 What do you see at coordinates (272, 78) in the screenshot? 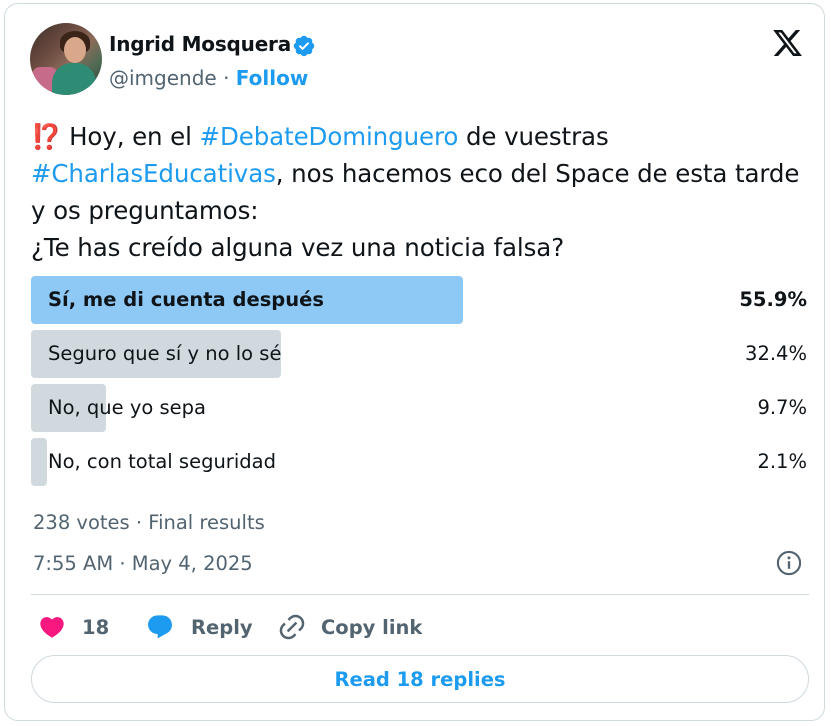
I see `follow-button: Follow` at bounding box center [272, 78].